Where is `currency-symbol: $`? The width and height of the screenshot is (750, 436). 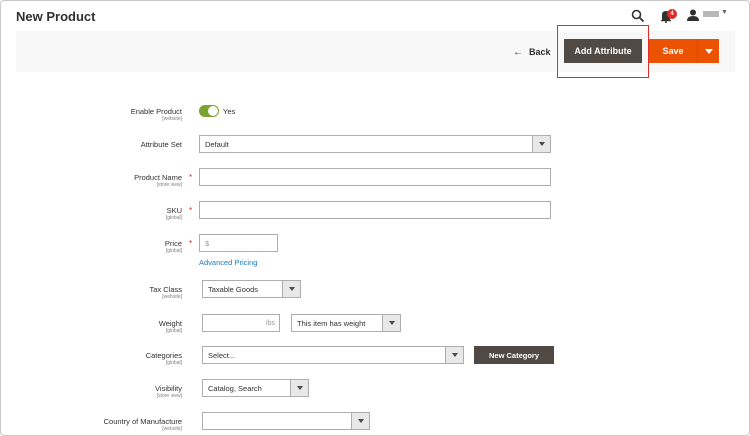
currency-symbol: $ is located at coordinates (207, 243).